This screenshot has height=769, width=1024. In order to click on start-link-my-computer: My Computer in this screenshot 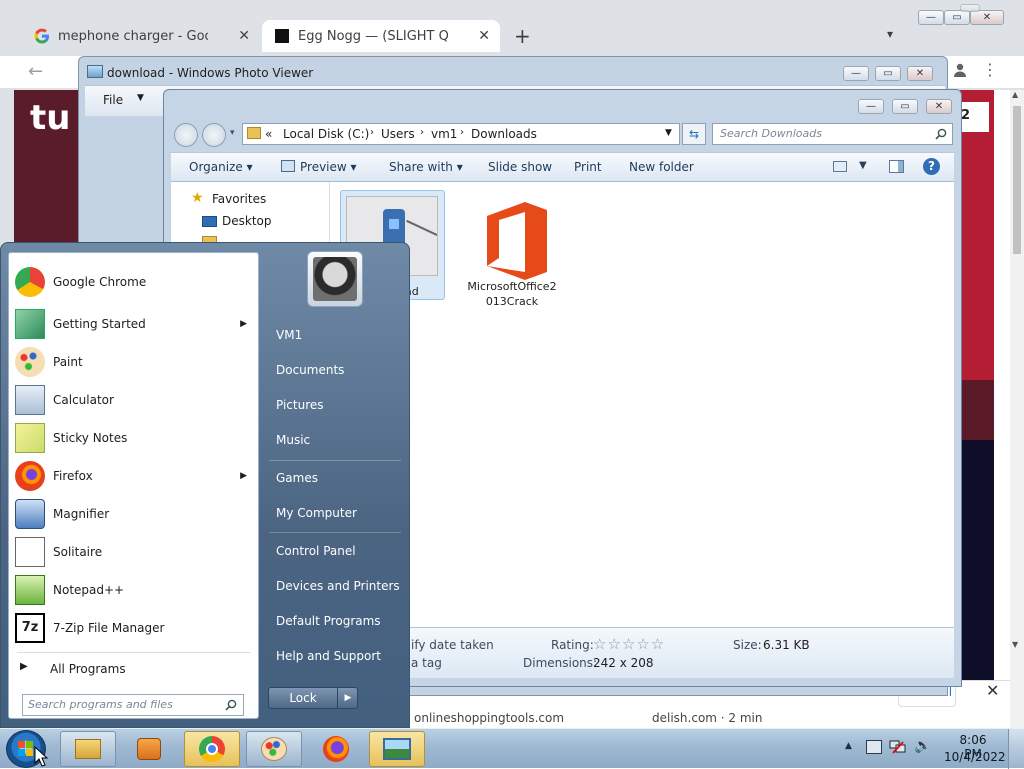, I will do `click(316, 513)`.